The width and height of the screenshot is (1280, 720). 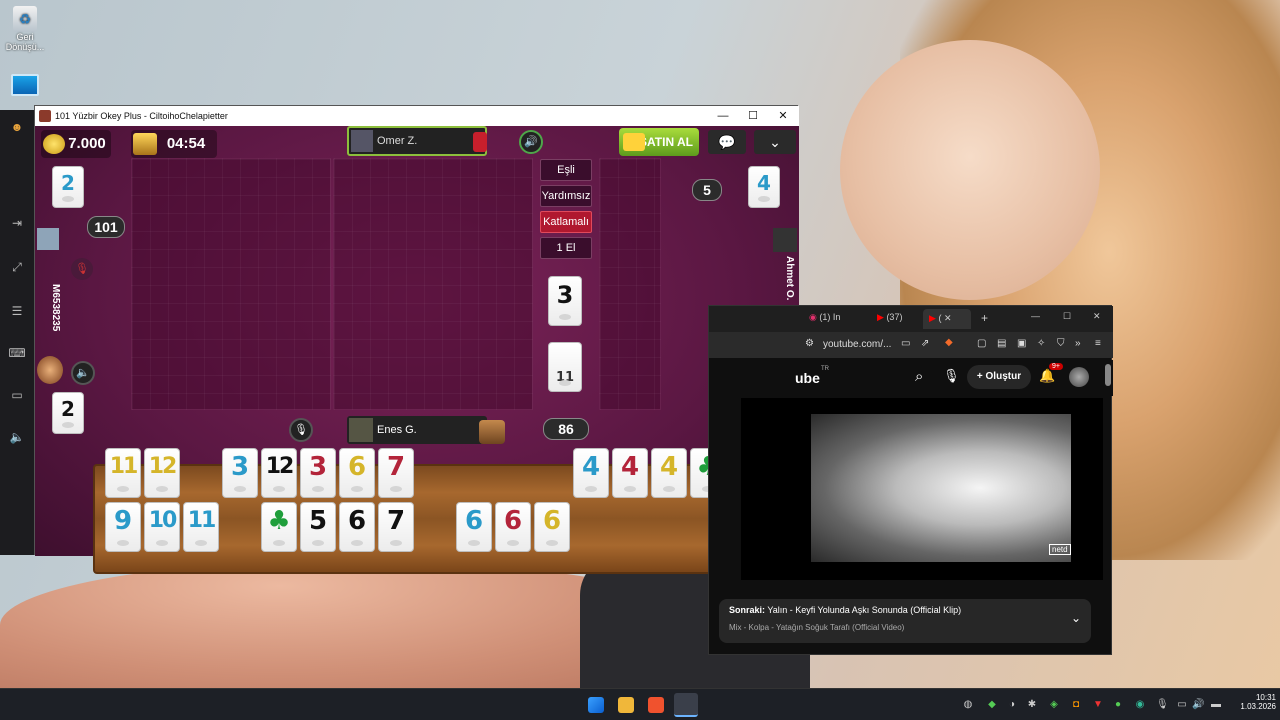 What do you see at coordinates (596, 705) in the screenshot?
I see `start-windows-icon` at bounding box center [596, 705].